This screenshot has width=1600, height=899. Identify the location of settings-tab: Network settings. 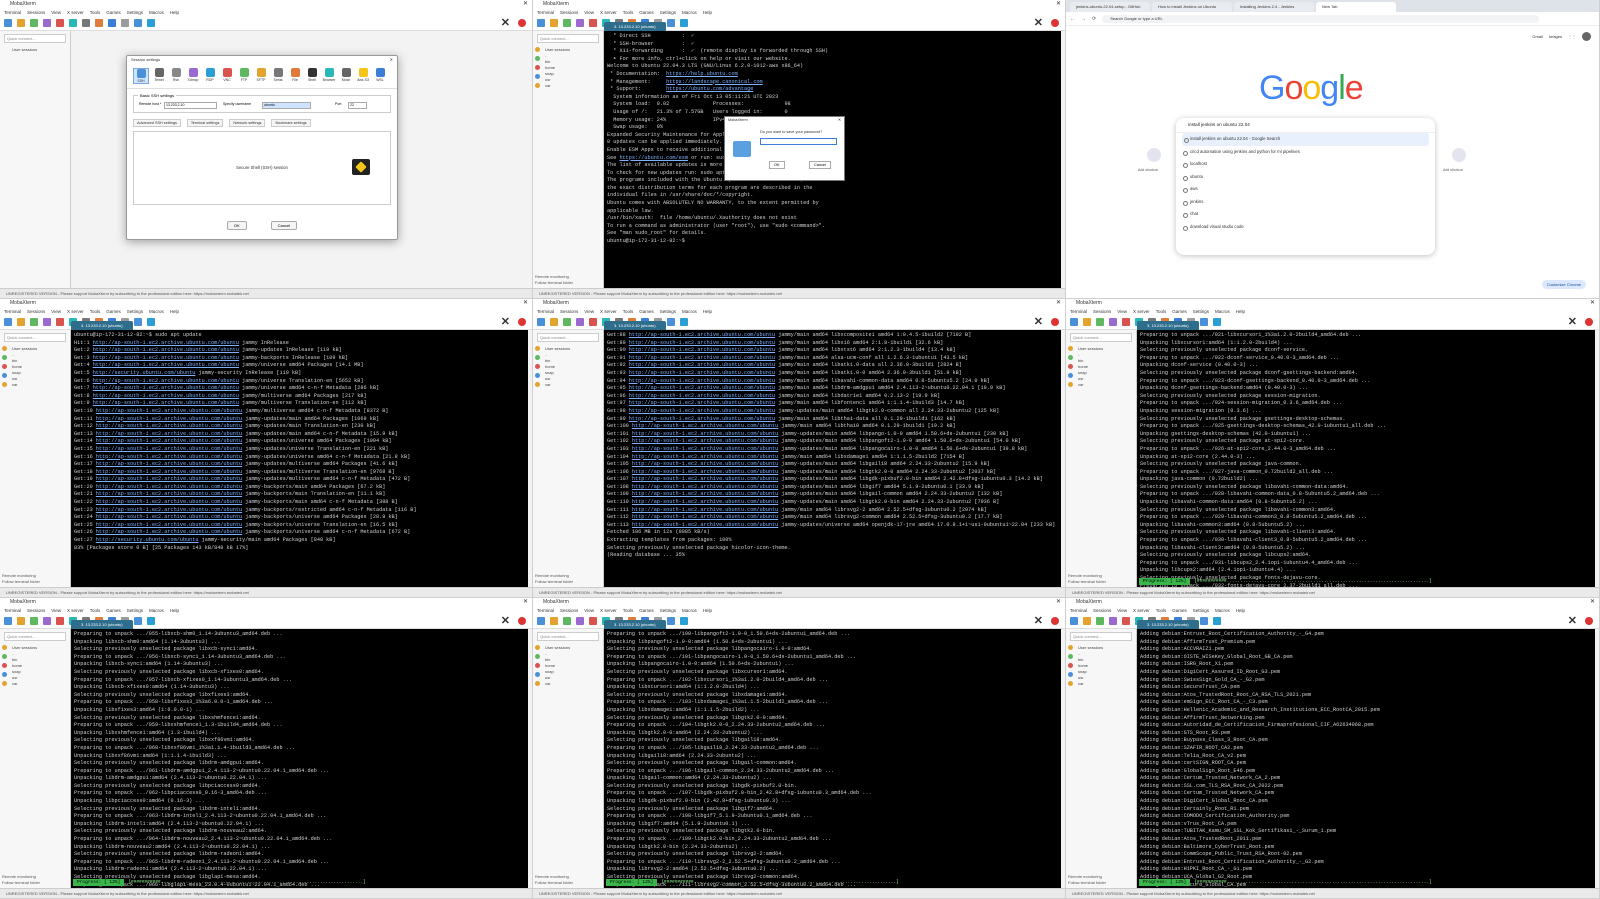
(247, 123).